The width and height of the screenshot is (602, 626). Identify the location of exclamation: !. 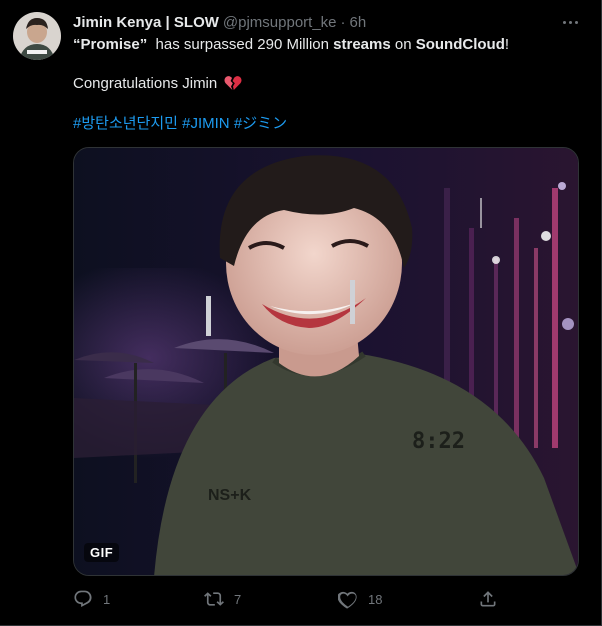
(507, 44).